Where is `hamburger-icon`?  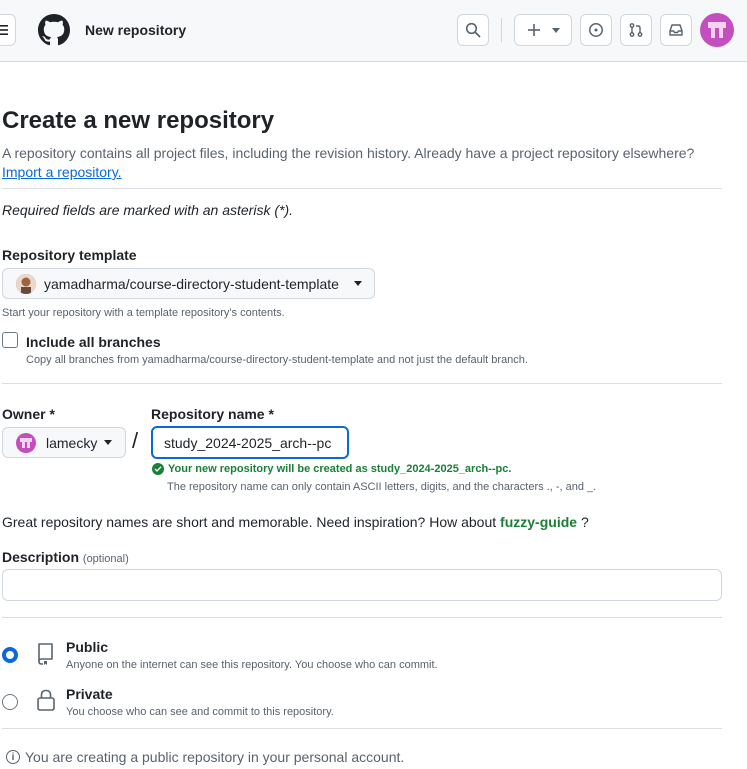 hamburger-icon is located at coordinates (4, 30).